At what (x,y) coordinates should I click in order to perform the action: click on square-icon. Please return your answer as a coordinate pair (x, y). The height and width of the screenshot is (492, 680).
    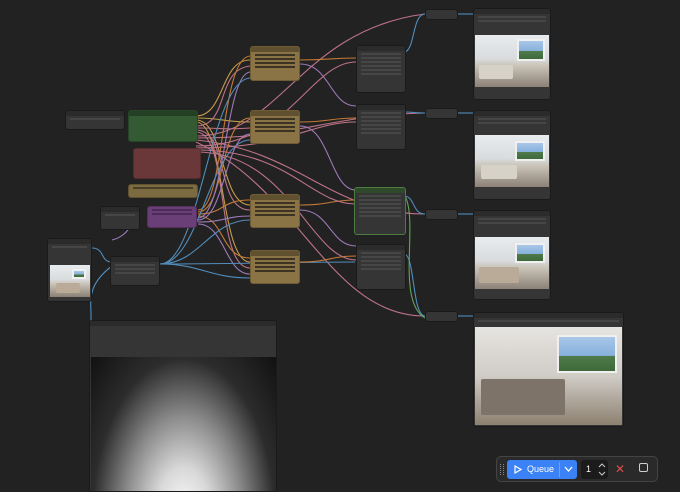
    Looking at the image, I should click on (643, 467).